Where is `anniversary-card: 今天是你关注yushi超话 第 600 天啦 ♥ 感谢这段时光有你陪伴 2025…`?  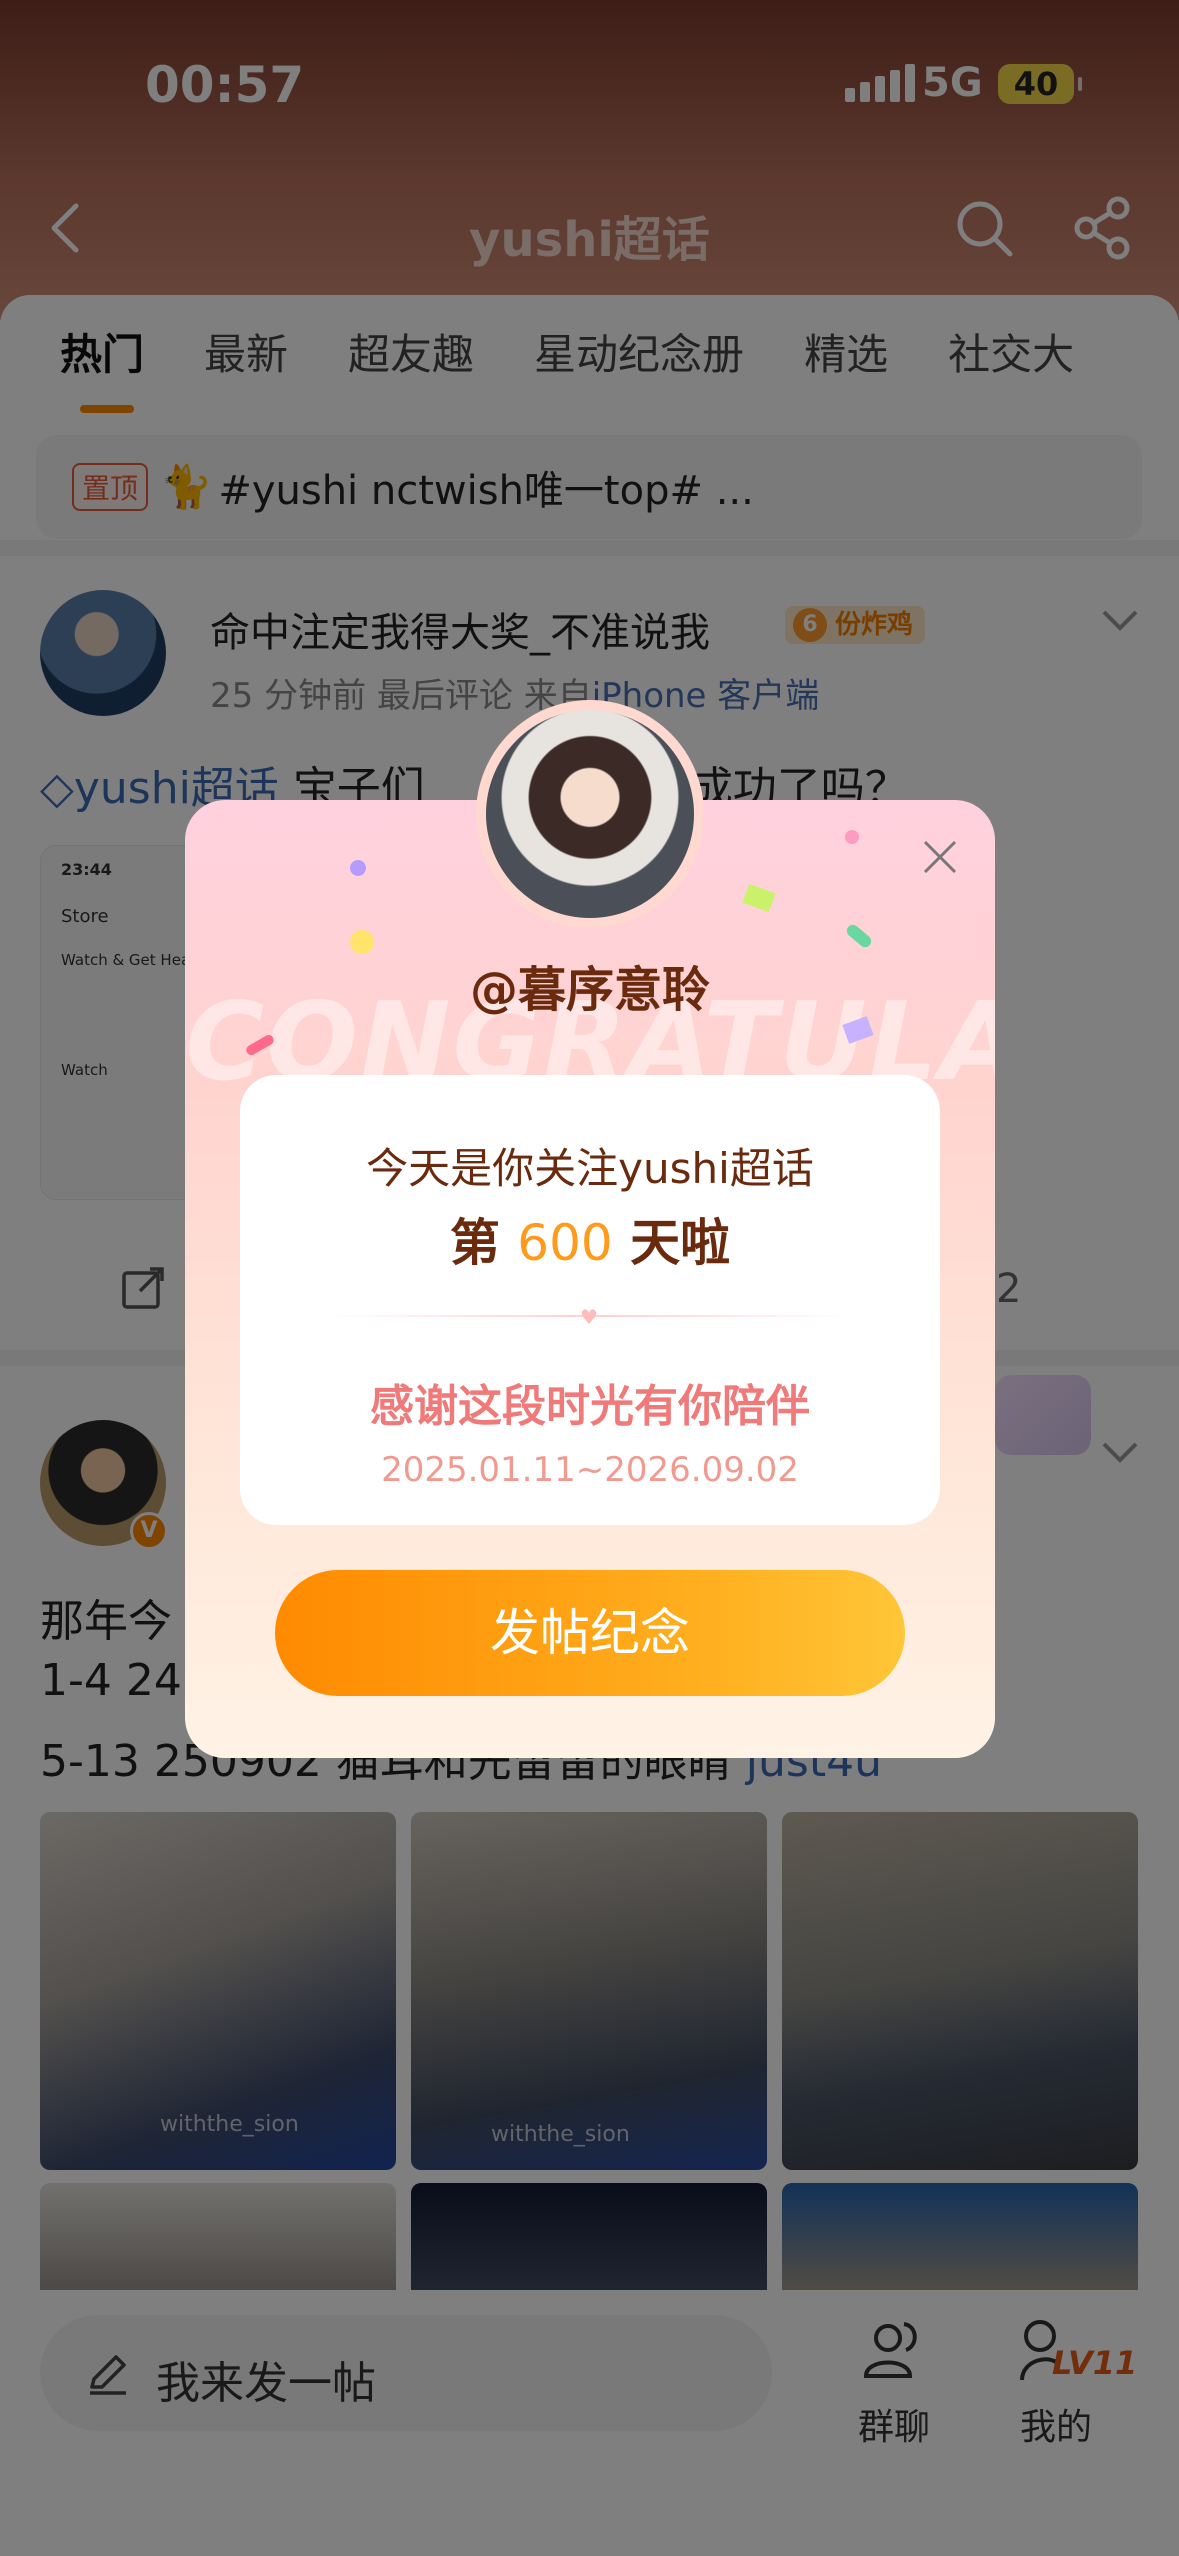
anniversary-card: 今天是你关注yushi超话 第 600 天啦 ♥ 感谢这段时光有你陪伴 2025… is located at coordinates (590, 1300).